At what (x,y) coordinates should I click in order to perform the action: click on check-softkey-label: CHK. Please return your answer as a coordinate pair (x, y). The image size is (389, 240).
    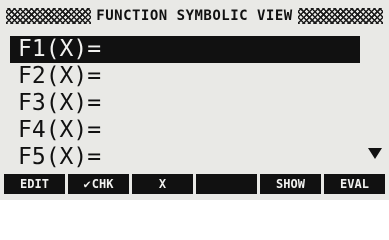
    Looking at the image, I should click on (102, 184).